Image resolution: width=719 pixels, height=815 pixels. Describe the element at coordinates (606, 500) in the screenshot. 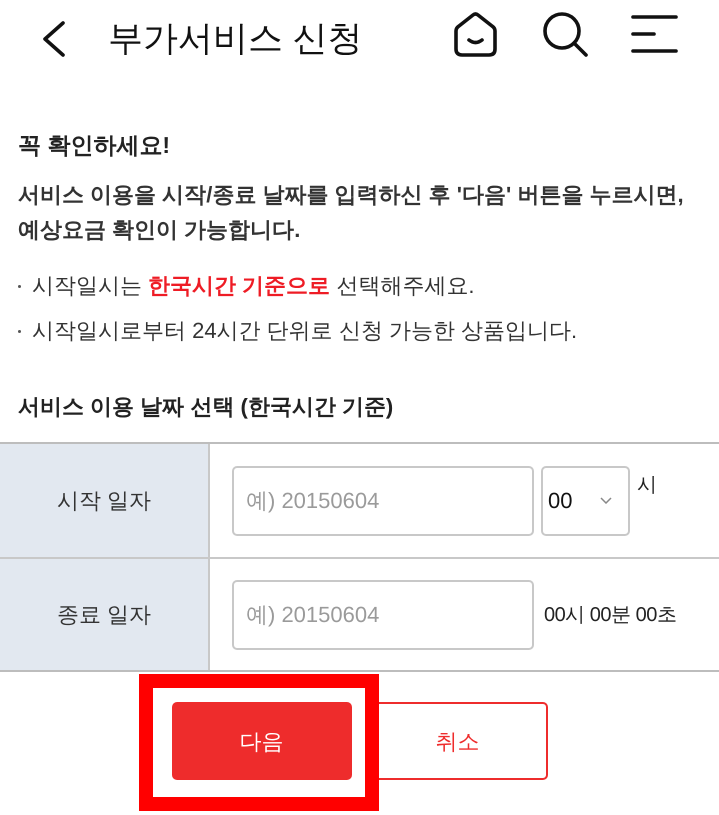

I see `chevron-down-icon` at that location.